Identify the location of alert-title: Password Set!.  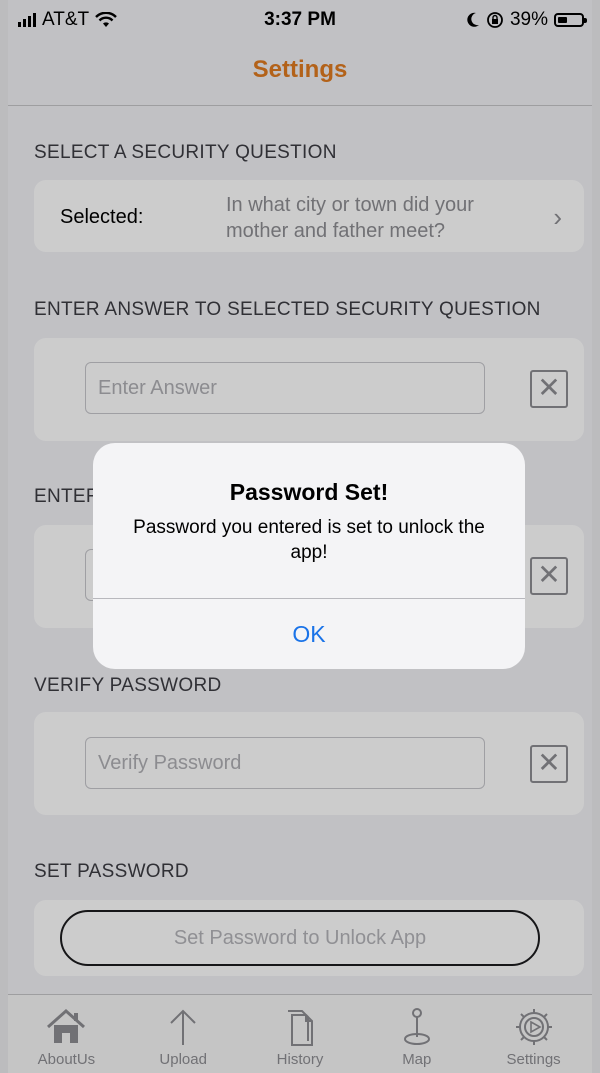
(309, 492).